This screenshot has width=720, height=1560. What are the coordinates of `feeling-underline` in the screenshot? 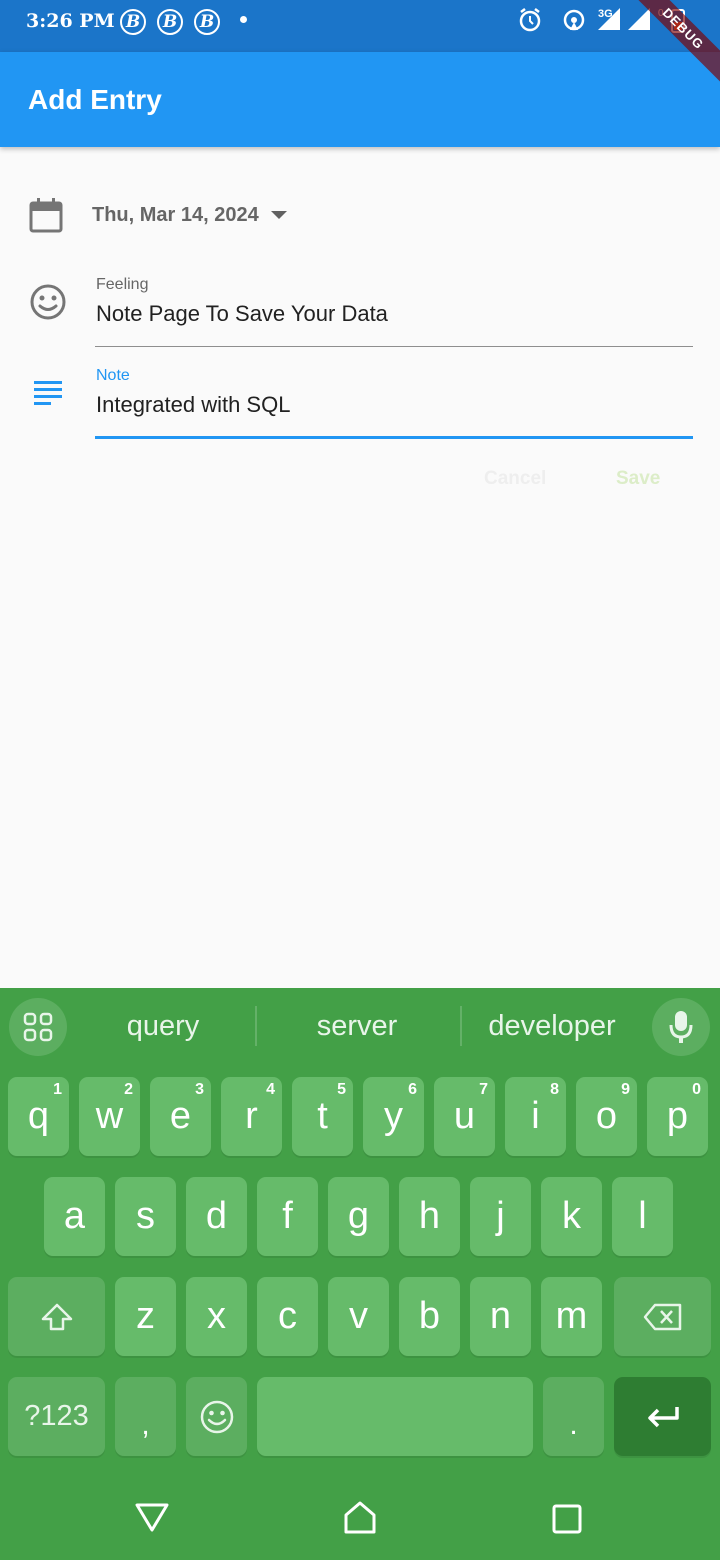 It's located at (394, 346).